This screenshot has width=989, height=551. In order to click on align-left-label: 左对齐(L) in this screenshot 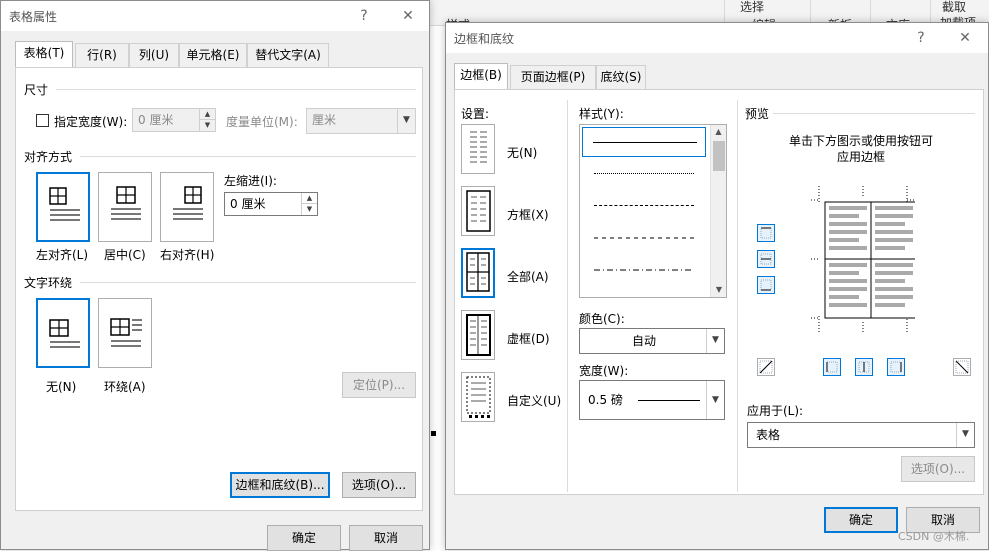, I will do `click(62, 255)`.